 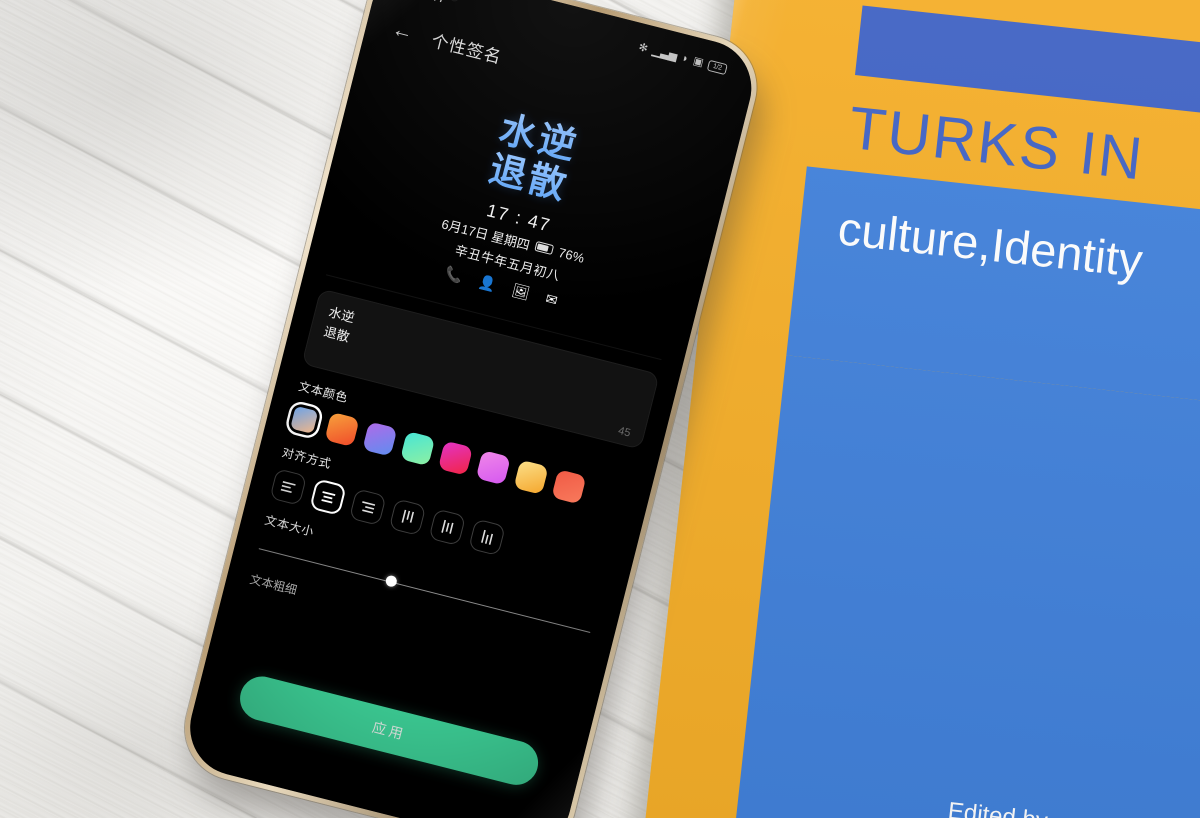 I want to click on color-swatch-cyan-green, so click(x=418, y=448).